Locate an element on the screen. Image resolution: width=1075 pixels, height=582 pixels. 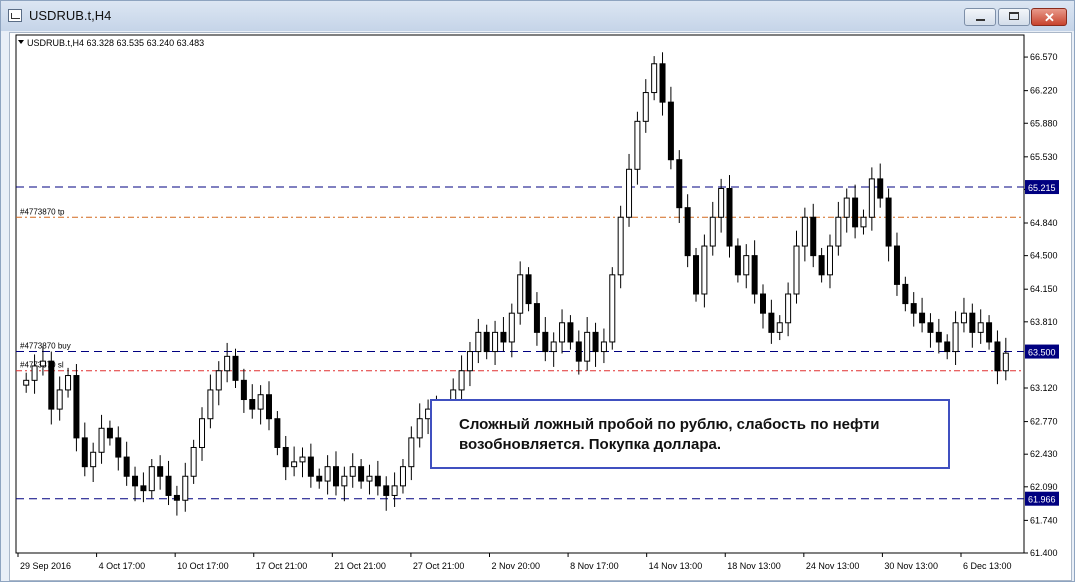
y-tick-label: 63.810 is located at coordinates (1044, 322).